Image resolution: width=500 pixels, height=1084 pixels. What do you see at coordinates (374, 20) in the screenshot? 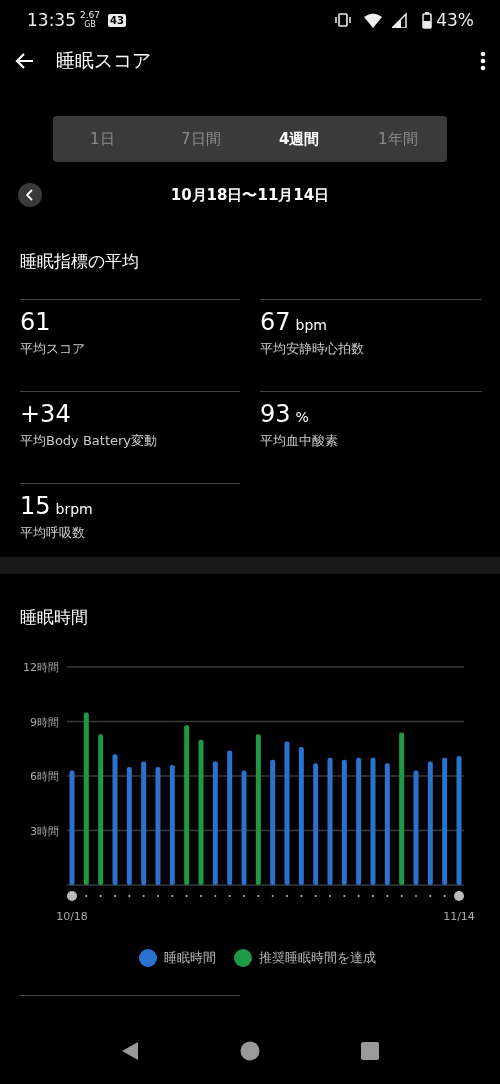
I see `wifi-icon` at bounding box center [374, 20].